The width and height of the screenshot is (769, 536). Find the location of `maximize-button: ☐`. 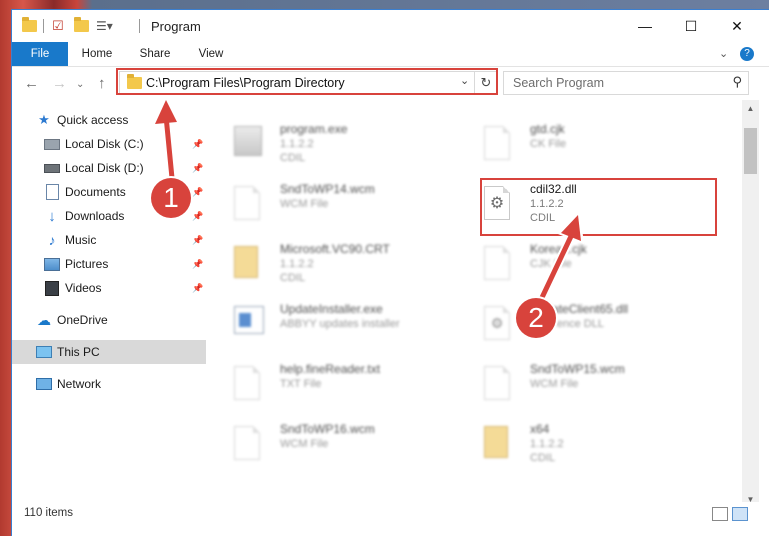

maximize-button: ☐ is located at coordinates (691, 26).